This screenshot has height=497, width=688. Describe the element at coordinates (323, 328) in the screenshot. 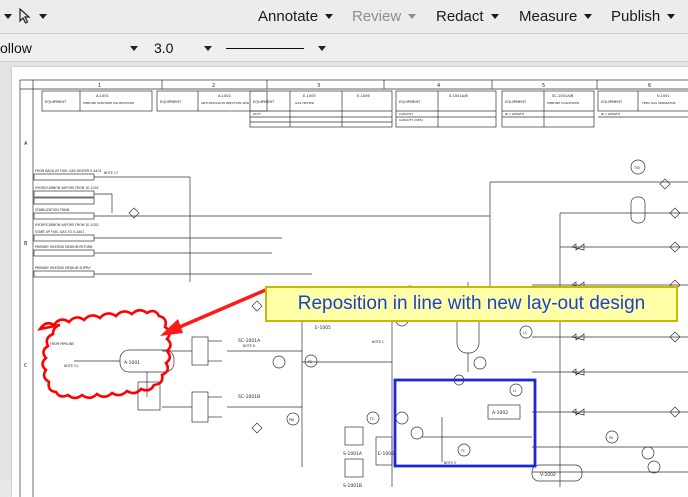

I see `tag-e1005: E-1005` at that location.